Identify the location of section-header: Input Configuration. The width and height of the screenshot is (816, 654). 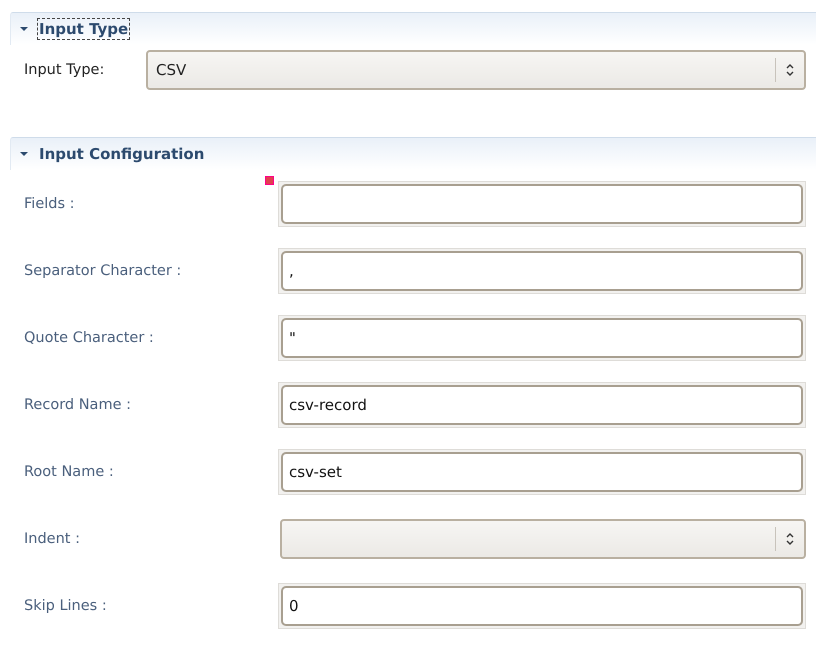
(413, 153).